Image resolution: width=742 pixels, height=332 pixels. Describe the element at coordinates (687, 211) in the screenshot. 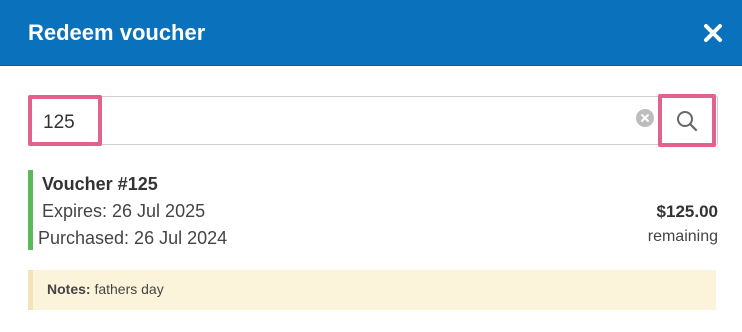

I see `voucher-amount: $125.00` at that location.